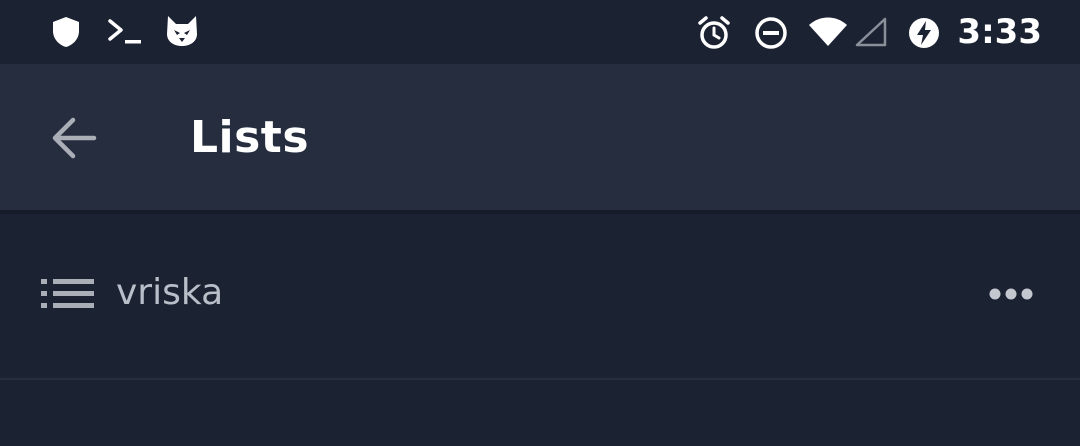 Image resolution: width=1080 pixels, height=446 pixels. Describe the element at coordinates (540, 32) in the screenshot. I see `status-bar: 3:33` at that location.